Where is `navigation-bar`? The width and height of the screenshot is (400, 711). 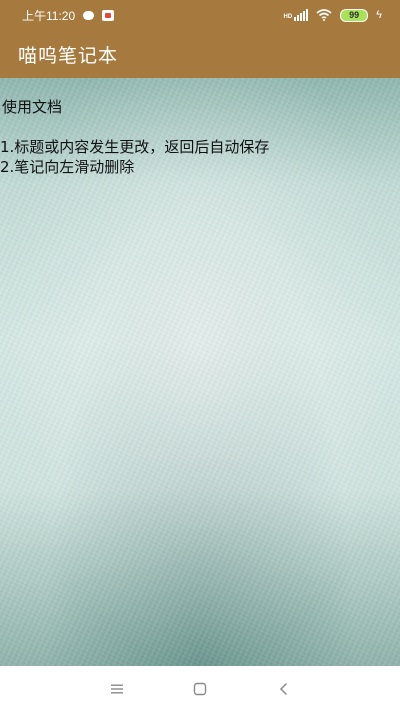
navigation-bar is located at coordinates (200, 688).